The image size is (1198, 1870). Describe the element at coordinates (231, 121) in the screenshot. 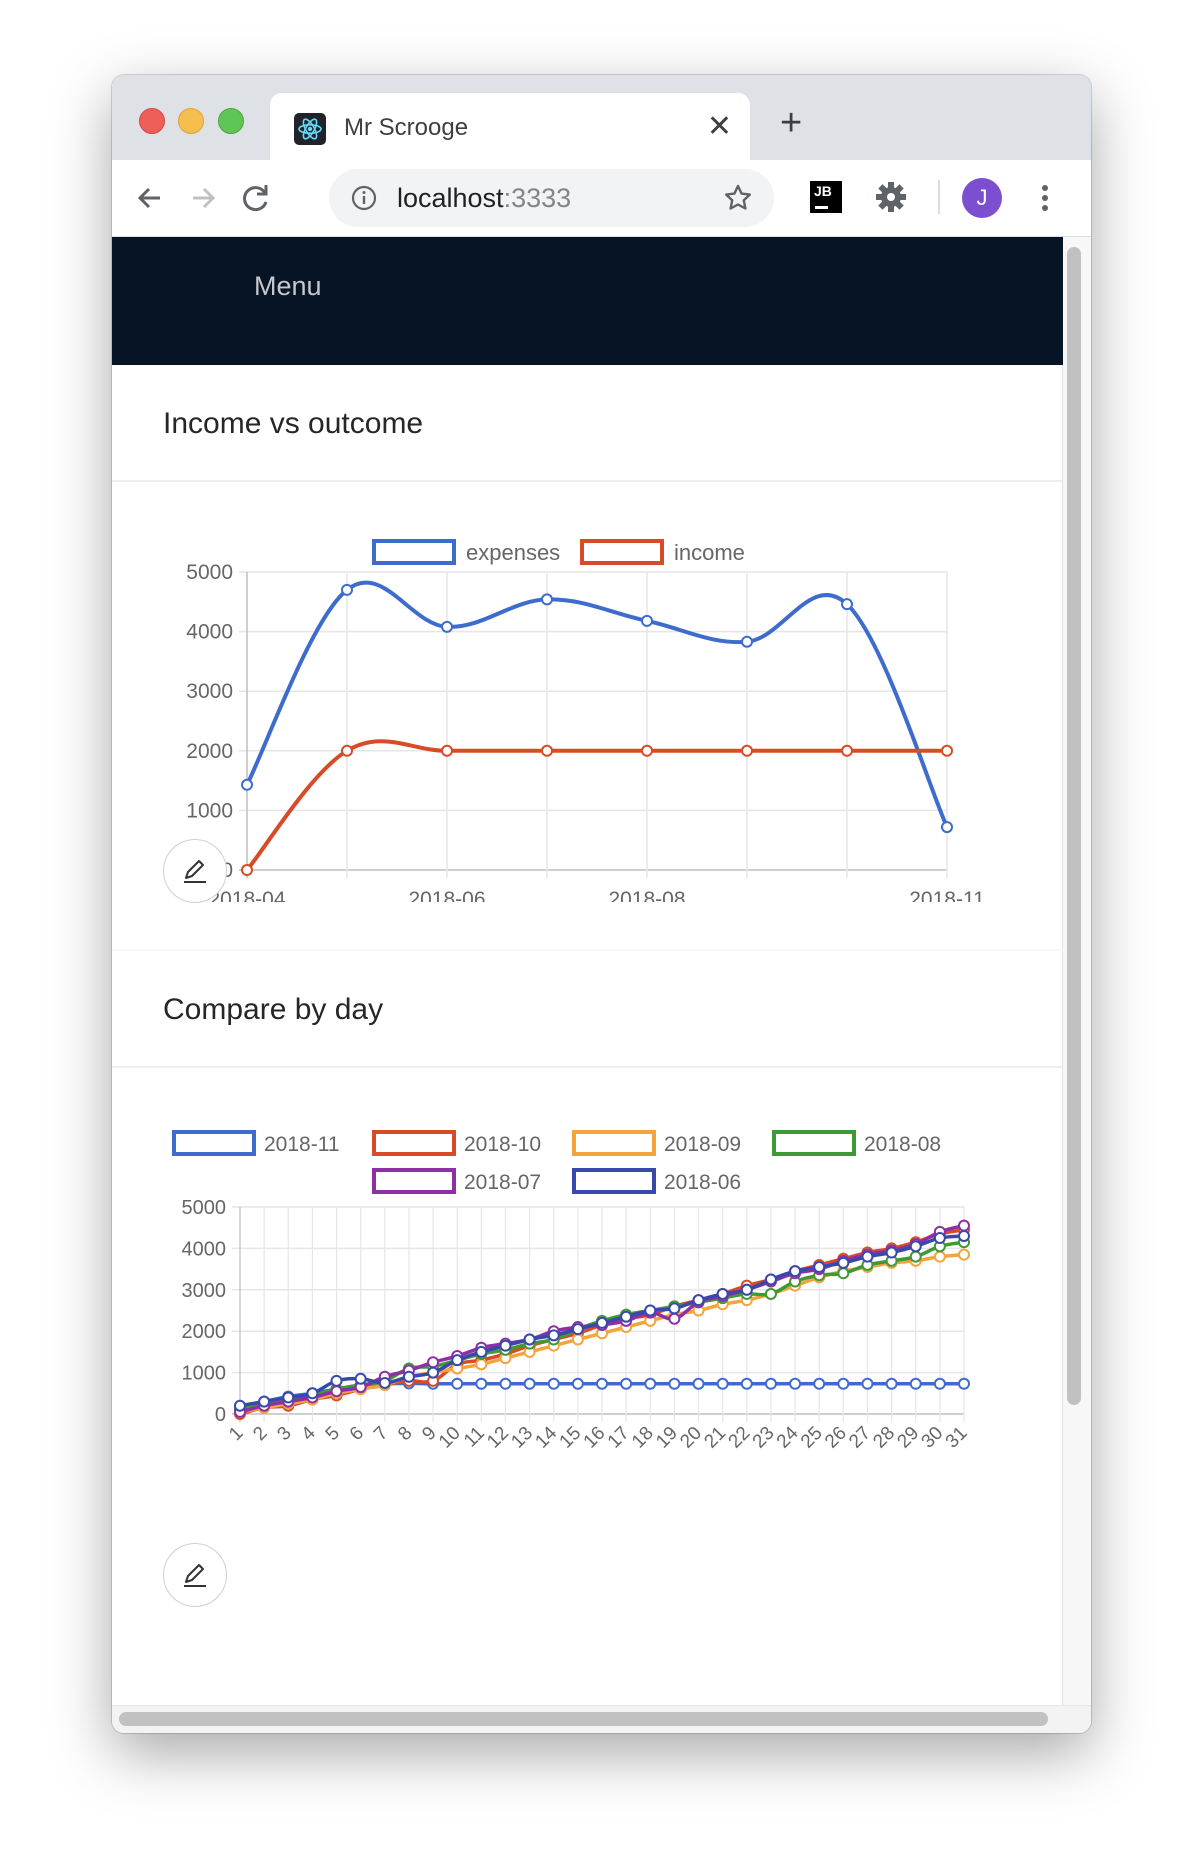

I see `maximize-window-button` at that location.